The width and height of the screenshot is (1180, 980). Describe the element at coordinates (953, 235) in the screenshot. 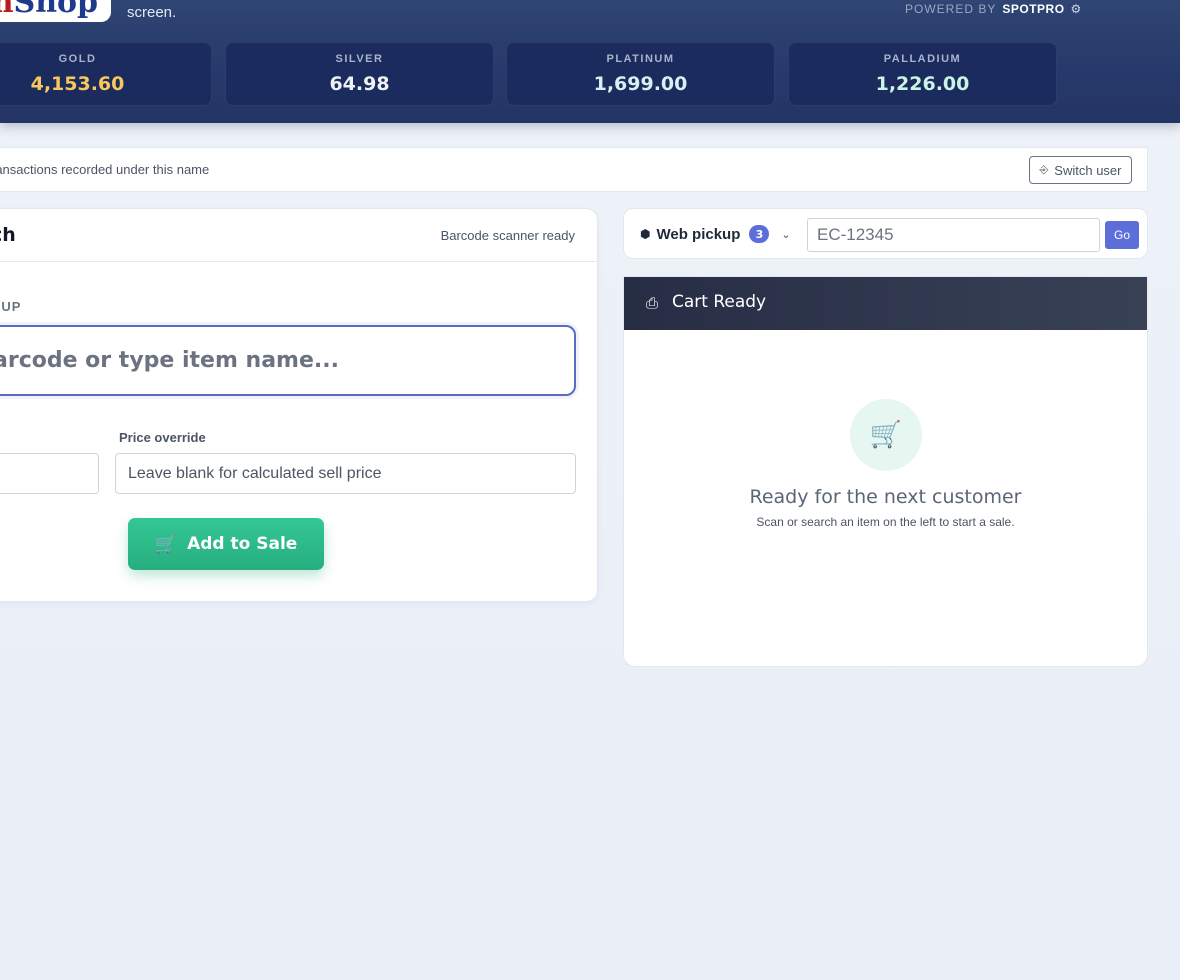

I see `order-number-input` at that location.